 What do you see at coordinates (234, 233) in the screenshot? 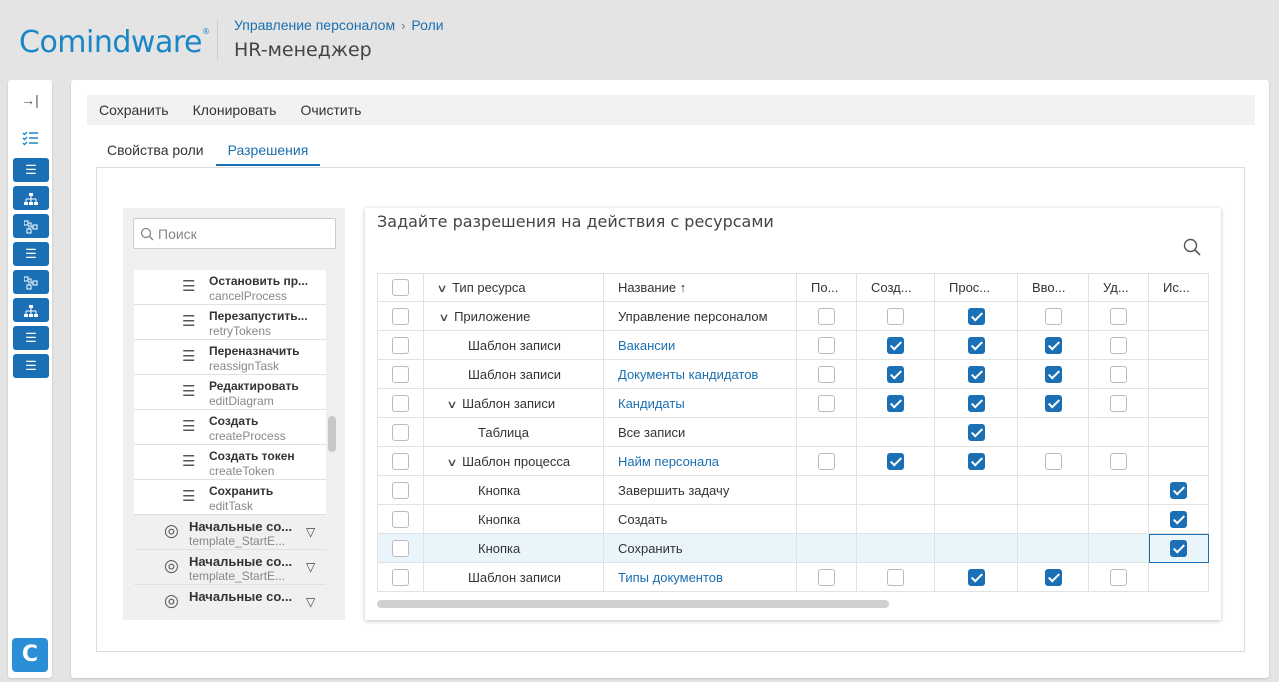
I see `tree-search-input: Поиск` at bounding box center [234, 233].